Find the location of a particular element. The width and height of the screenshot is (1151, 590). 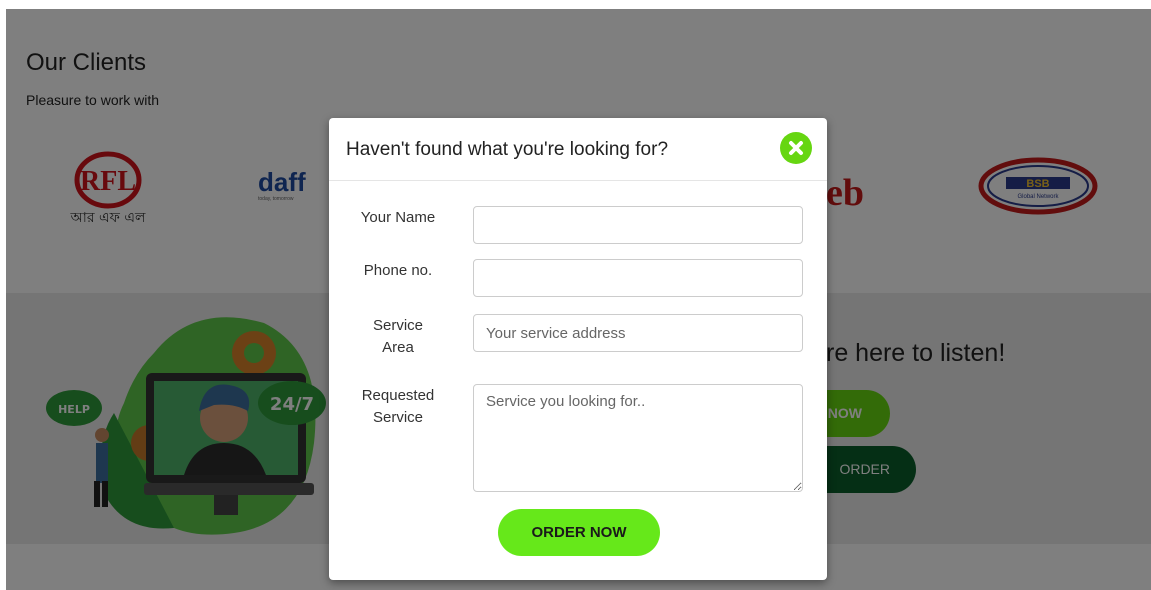

close-icon is located at coordinates (796, 148).